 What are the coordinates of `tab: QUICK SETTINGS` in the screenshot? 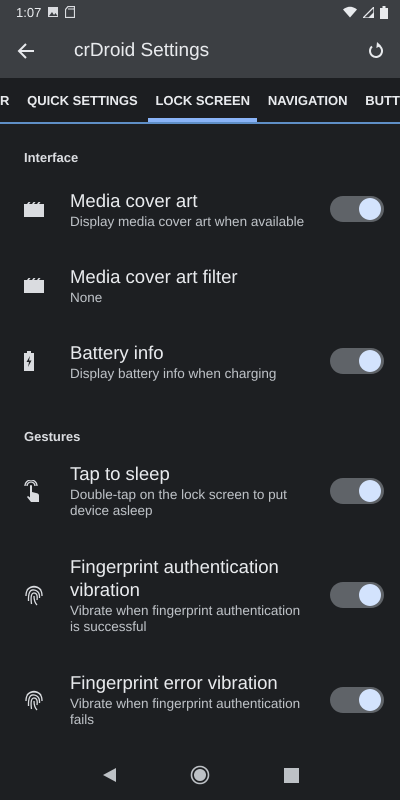 It's located at (82, 100).